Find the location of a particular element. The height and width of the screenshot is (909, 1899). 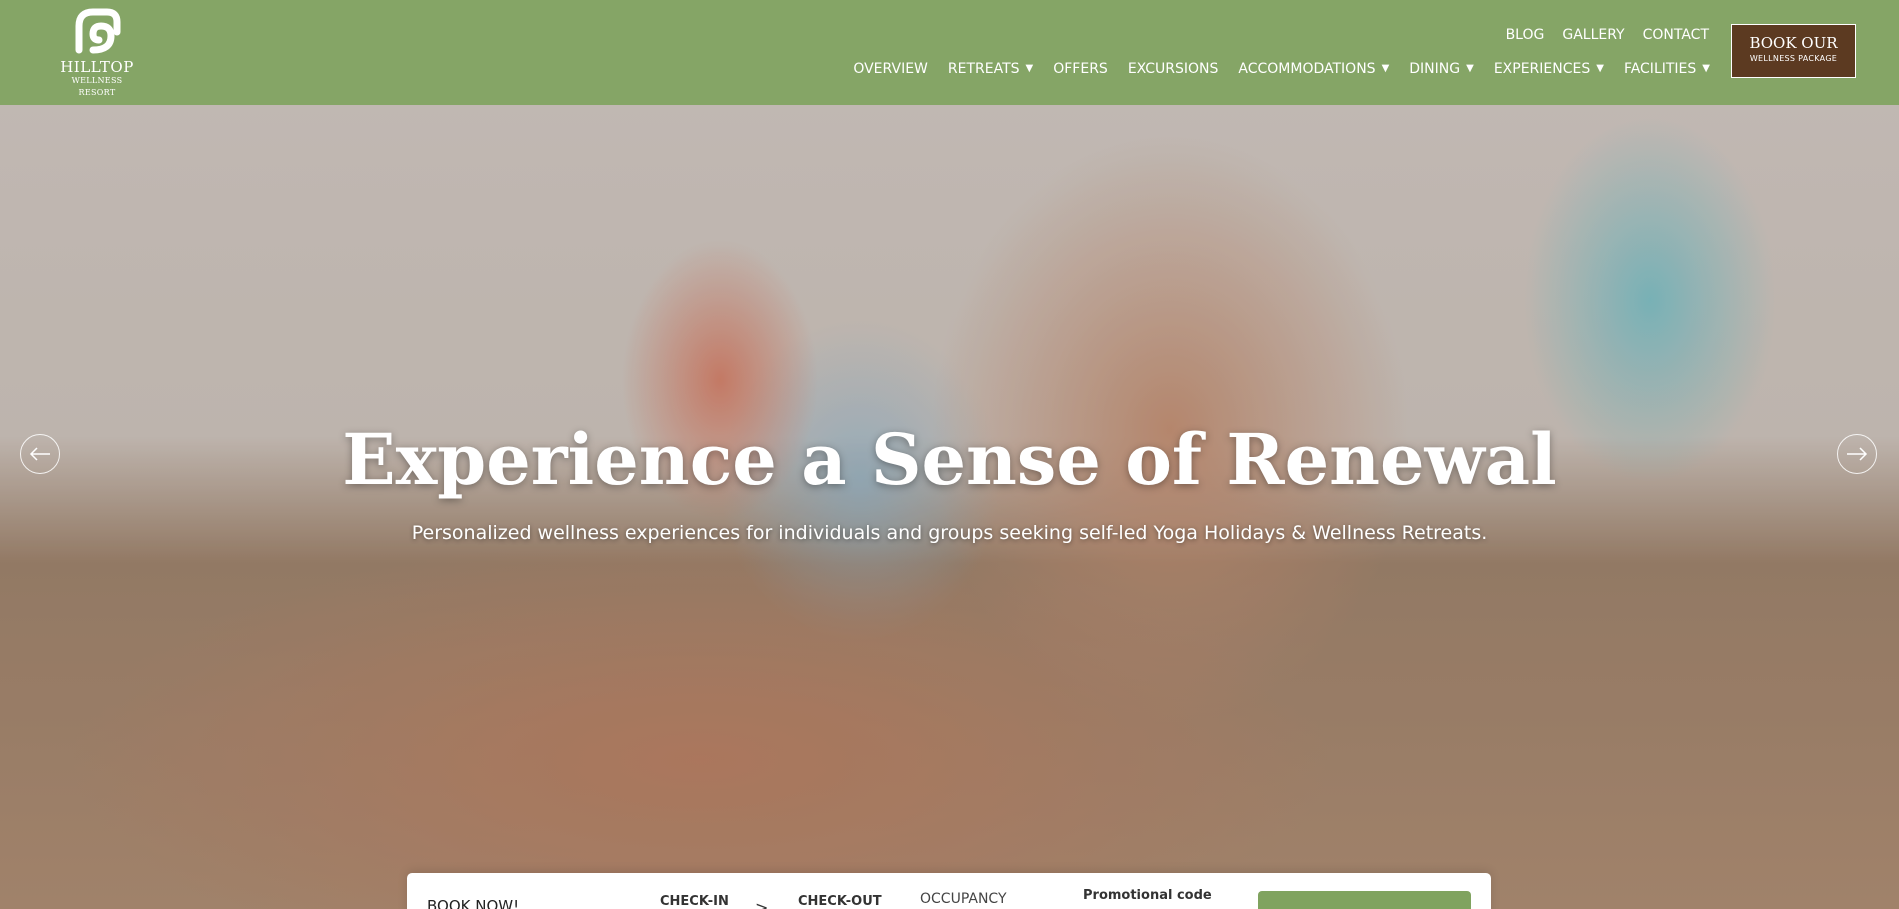

nav-item-label: EXCURSIONS is located at coordinates (1173, 69).